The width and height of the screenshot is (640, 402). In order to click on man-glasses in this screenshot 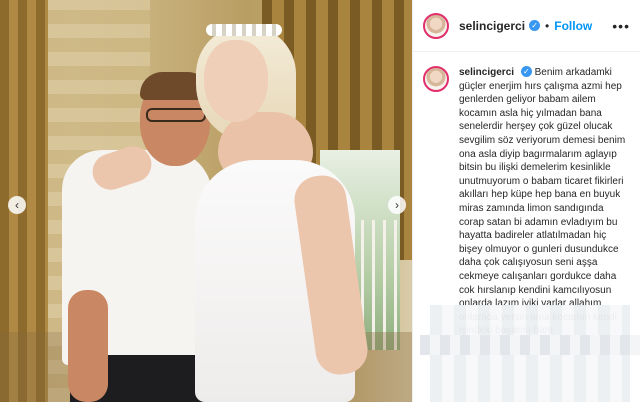, I will do `click(176, 115)`.